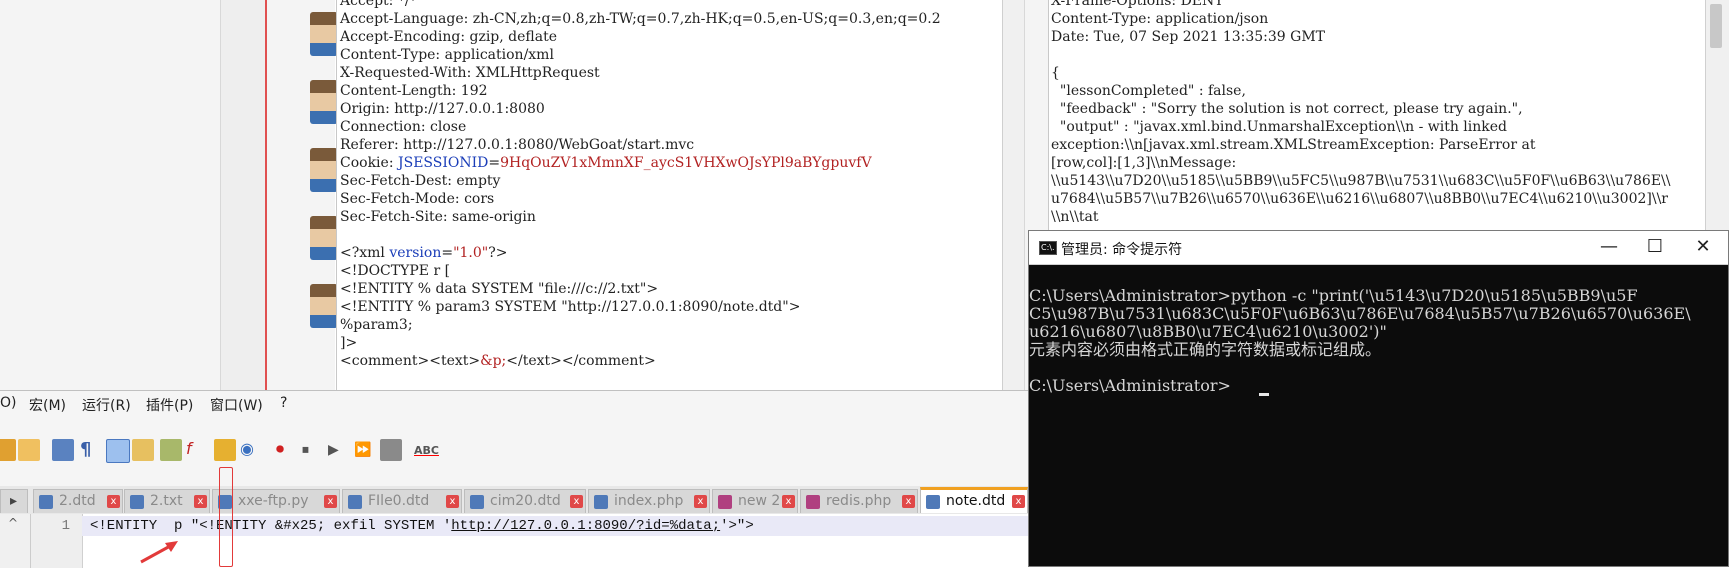  Describe the element at coordinates (415, 253) in the screenshot. I see `xml-decl-attr: version` at that location.